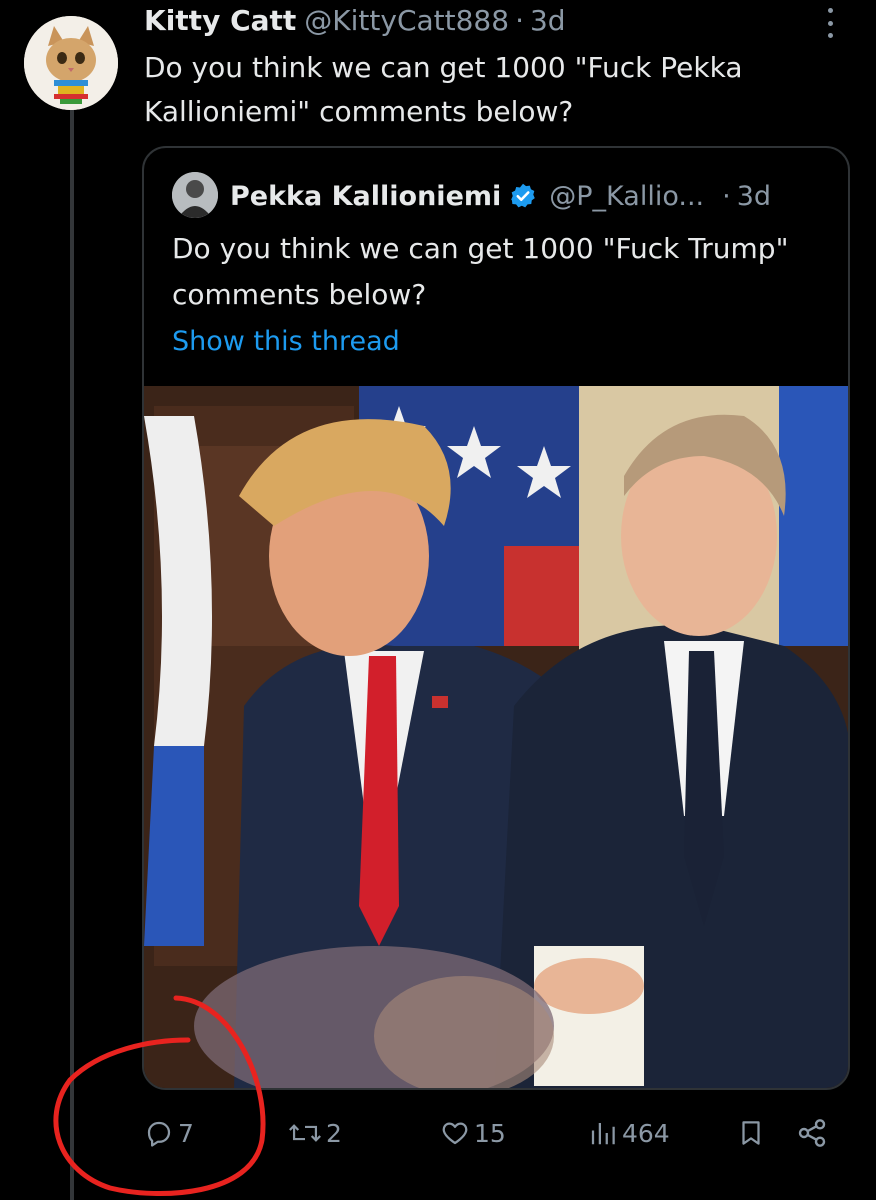  I want to click on bookmark-icon, so click(751, 1133).